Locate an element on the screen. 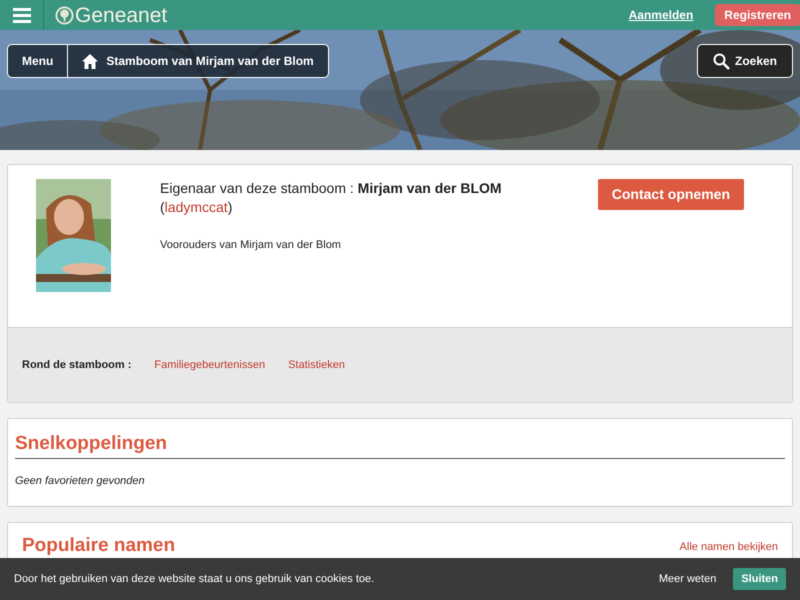  owner-label: Eigenaar van deze stamboom : Mirjam van der BLOM is located at coordinates (331, 188).